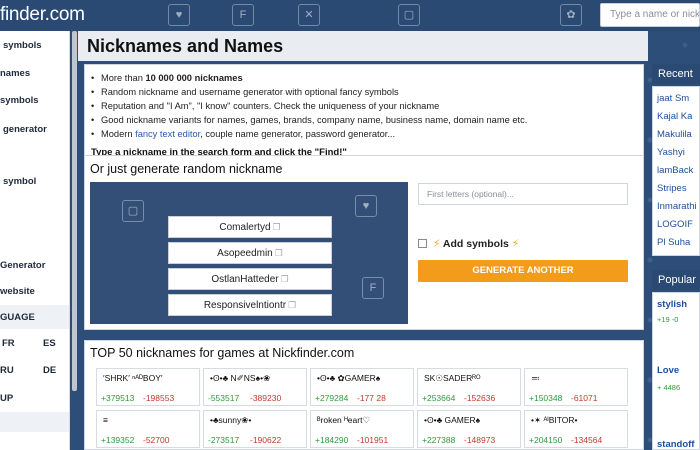 This screenshot has width=700, height=450. I want to click on sidebar-item-name-generator: Generator, so click(22, 265).